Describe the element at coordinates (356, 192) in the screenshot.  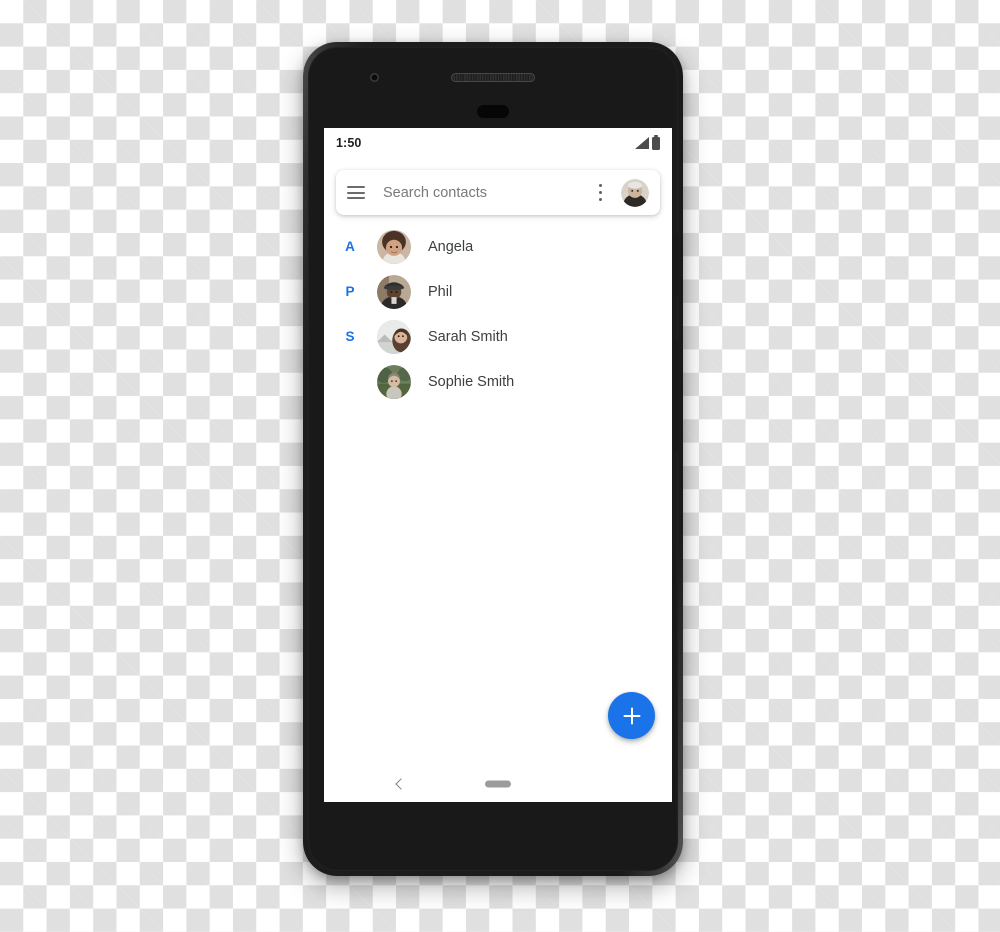
I see `hamburger-menu-icon` at that location.